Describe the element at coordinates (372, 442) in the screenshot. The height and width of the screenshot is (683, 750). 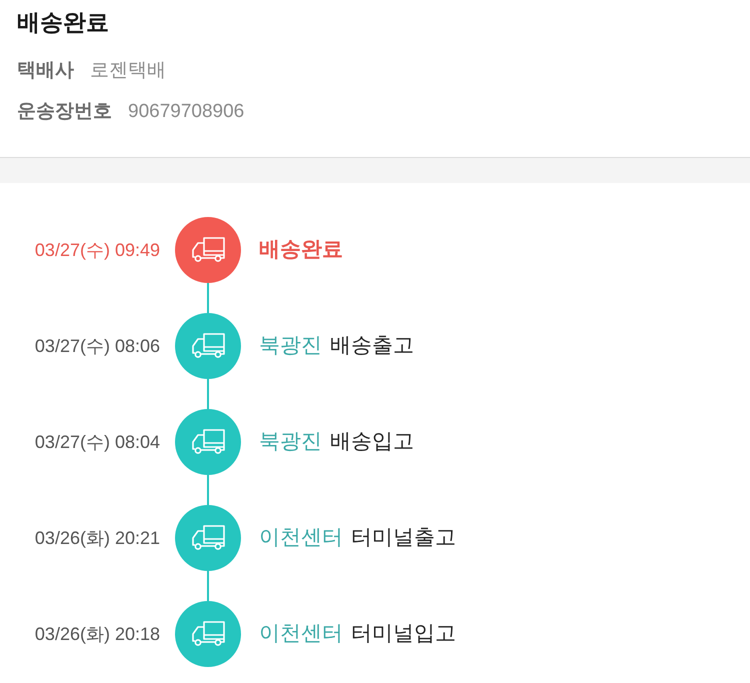
I see `event-status: 배송입고` at that location.